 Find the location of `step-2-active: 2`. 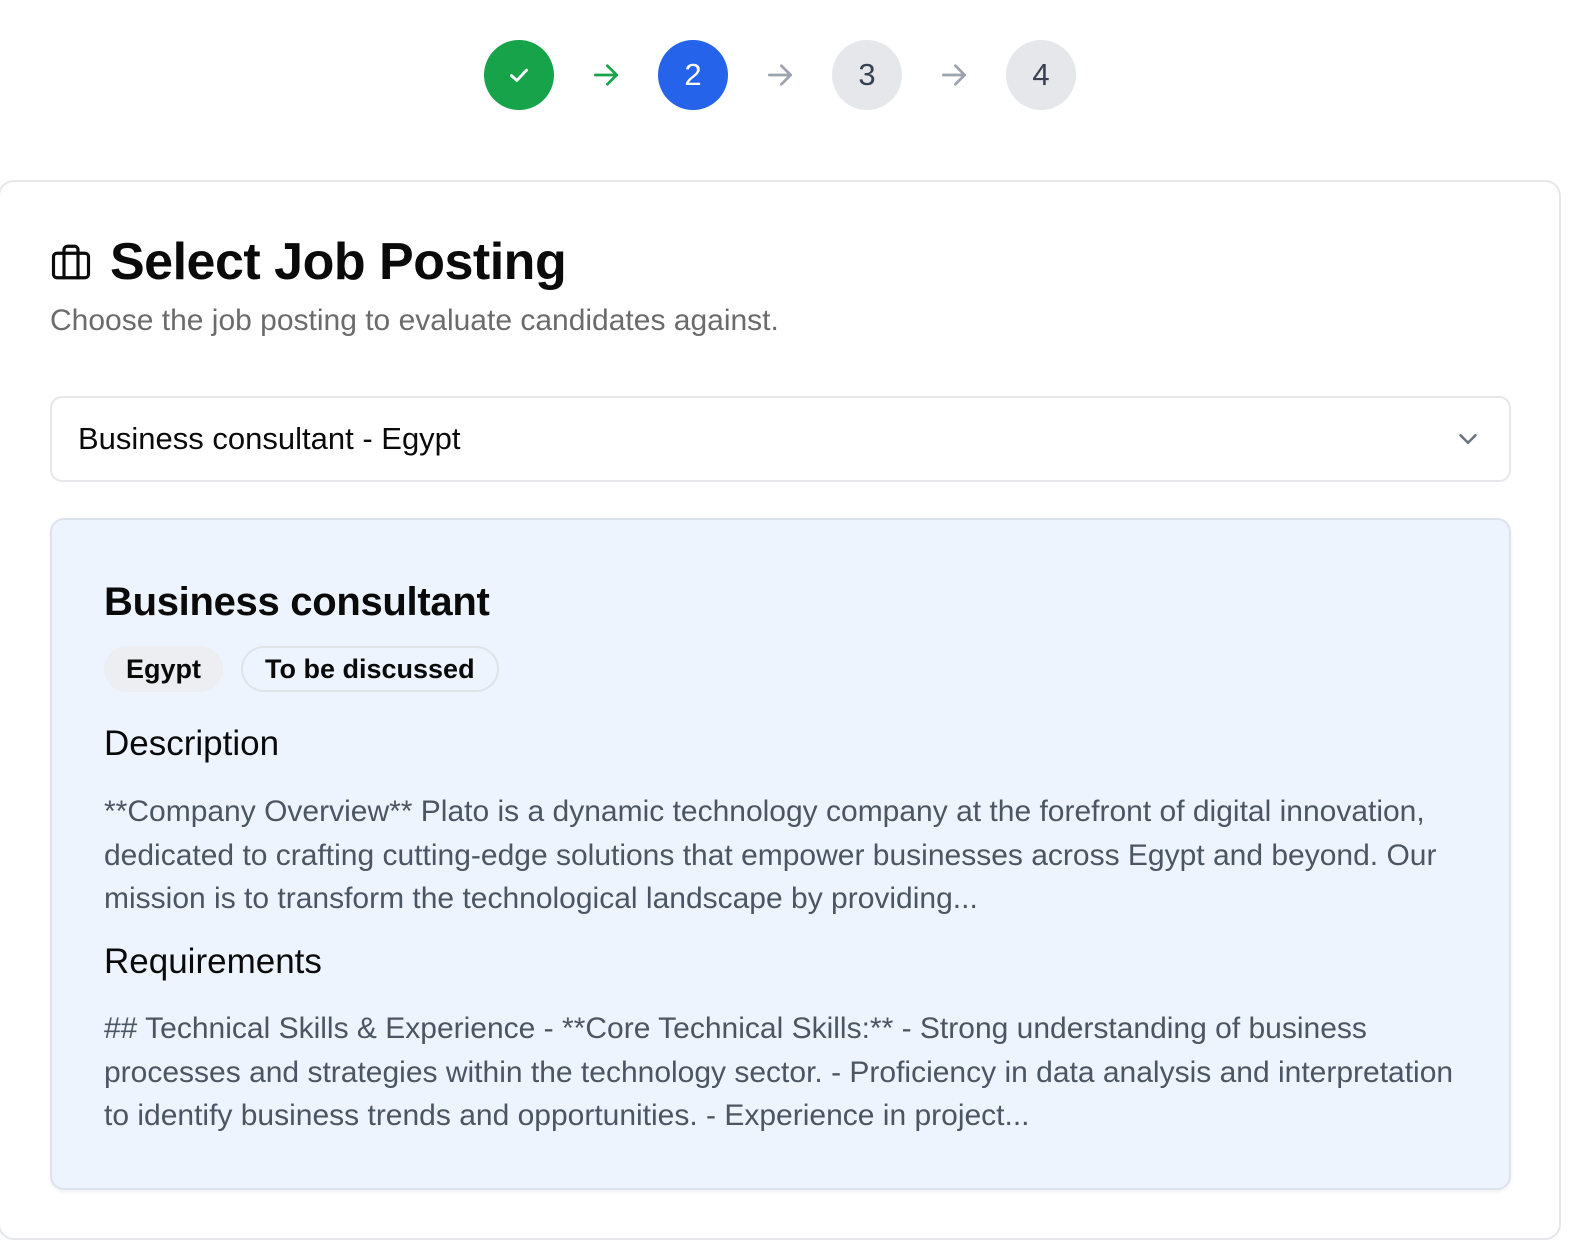

step-2-active: 2 is located at coordinates (693, 75).